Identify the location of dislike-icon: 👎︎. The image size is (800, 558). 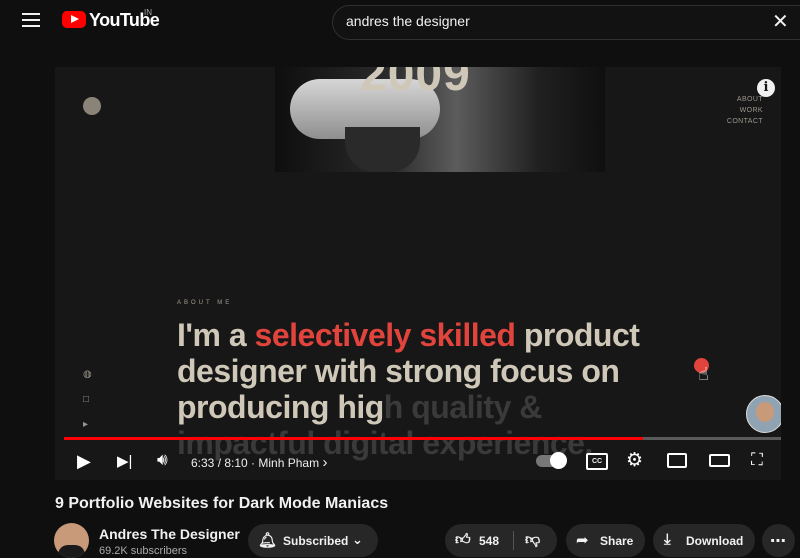
(532, 540).